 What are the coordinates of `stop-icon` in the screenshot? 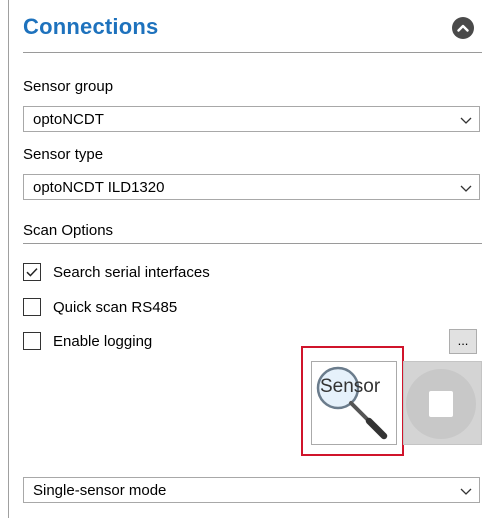 It's located at (441, 404).